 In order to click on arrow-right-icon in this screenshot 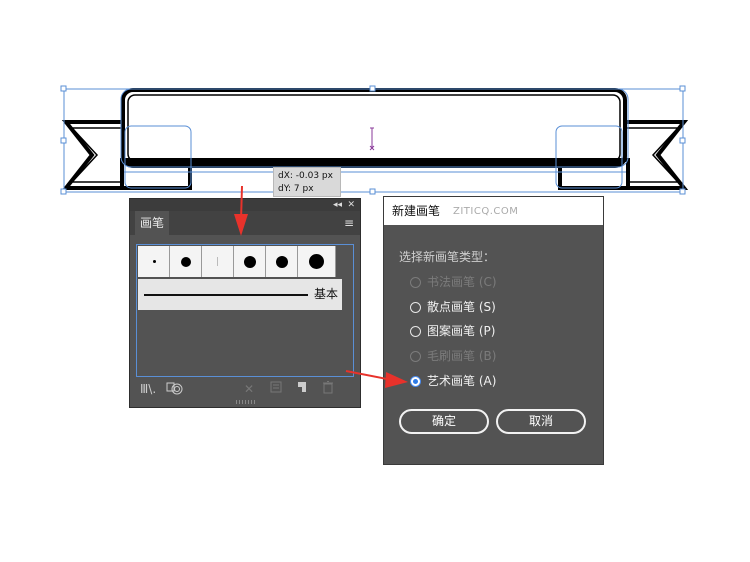, I will do `click(376, 379)`.